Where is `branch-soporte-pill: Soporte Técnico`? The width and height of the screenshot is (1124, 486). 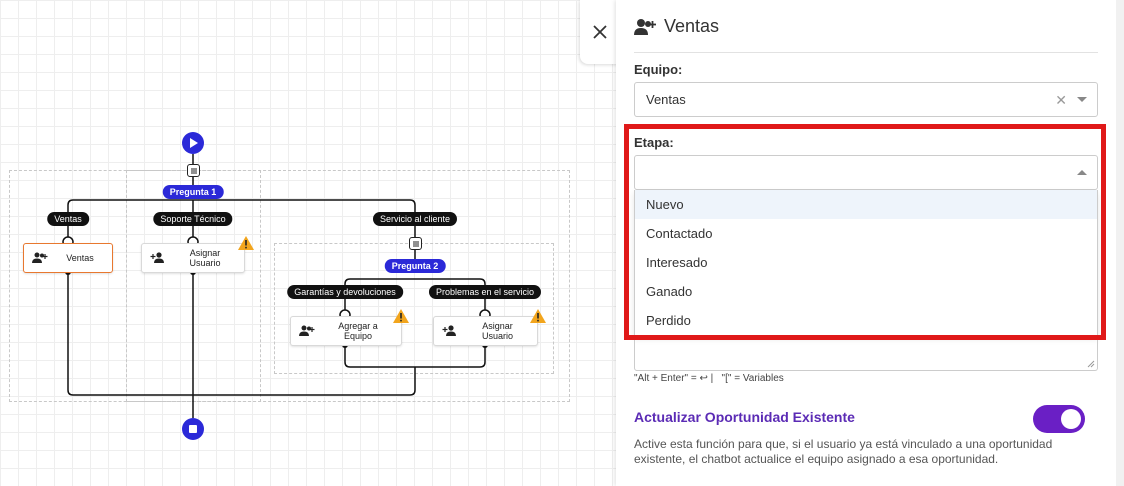
branch-soporte-pill: Soporte Técnico is located at coordinates (193, 219).